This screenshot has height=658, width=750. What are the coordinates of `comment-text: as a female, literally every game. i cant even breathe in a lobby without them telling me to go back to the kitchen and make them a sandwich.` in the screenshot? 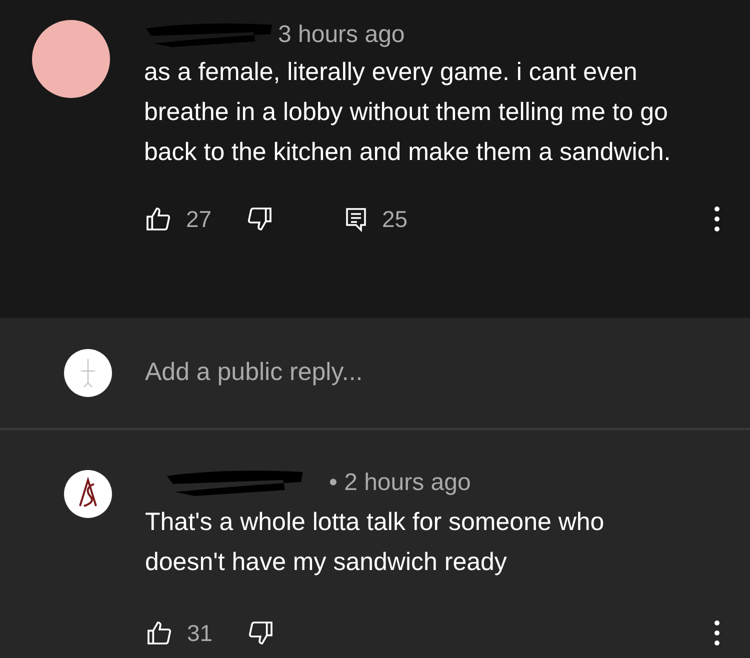 It's located at (408, 112).